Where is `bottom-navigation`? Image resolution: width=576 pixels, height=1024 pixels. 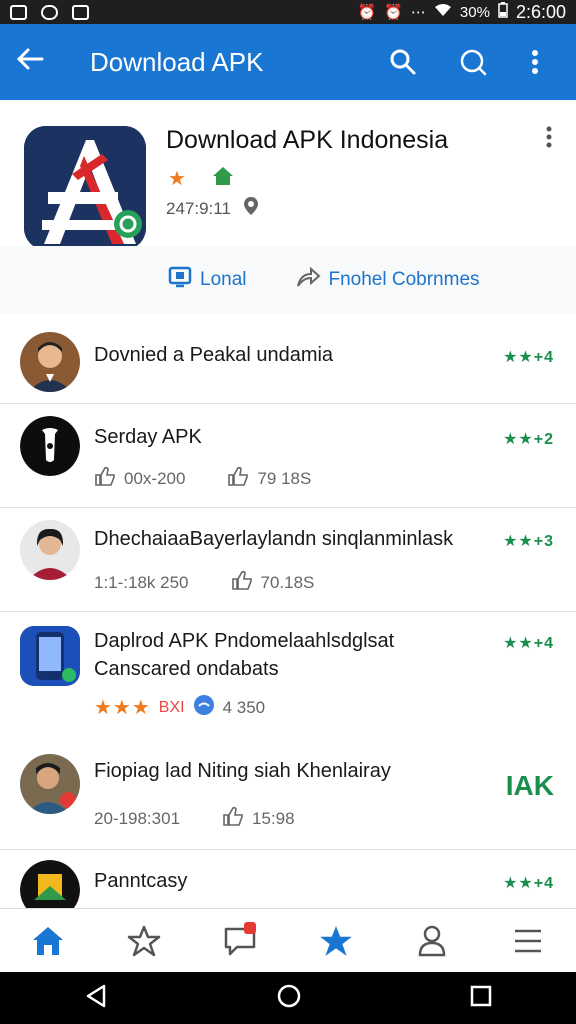 bottom-navigation is located at coordinates (288, 940).